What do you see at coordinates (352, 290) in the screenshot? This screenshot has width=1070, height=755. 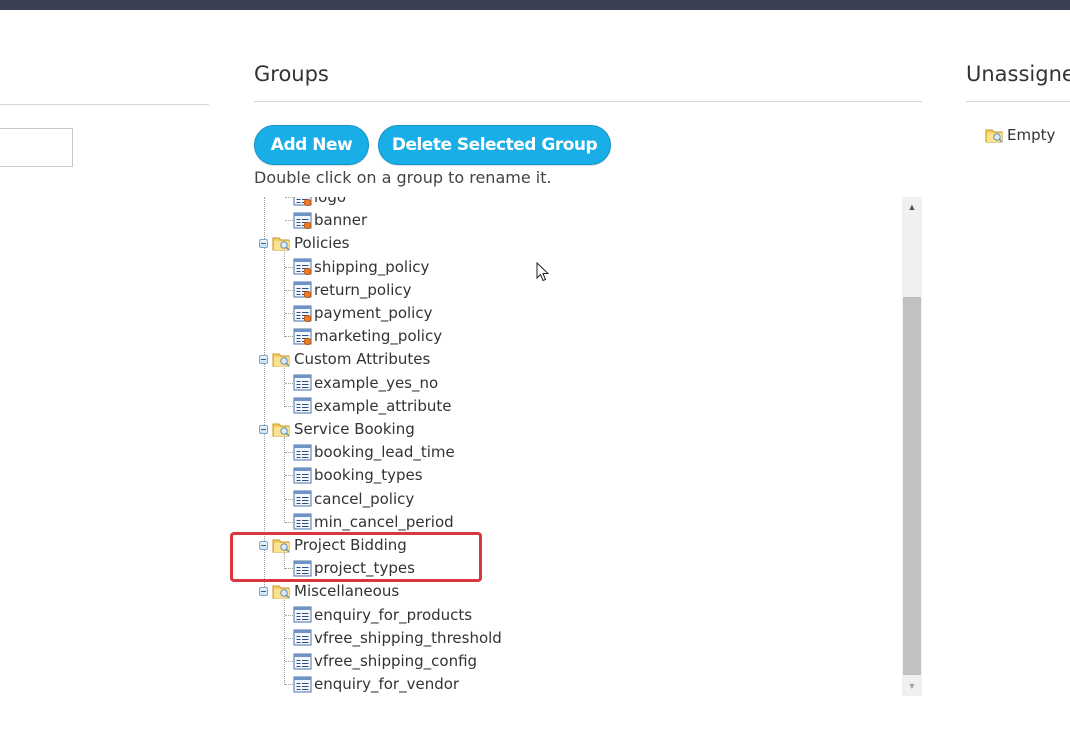 I see `tree-item: return_policy` at bounding box center [352, 290].